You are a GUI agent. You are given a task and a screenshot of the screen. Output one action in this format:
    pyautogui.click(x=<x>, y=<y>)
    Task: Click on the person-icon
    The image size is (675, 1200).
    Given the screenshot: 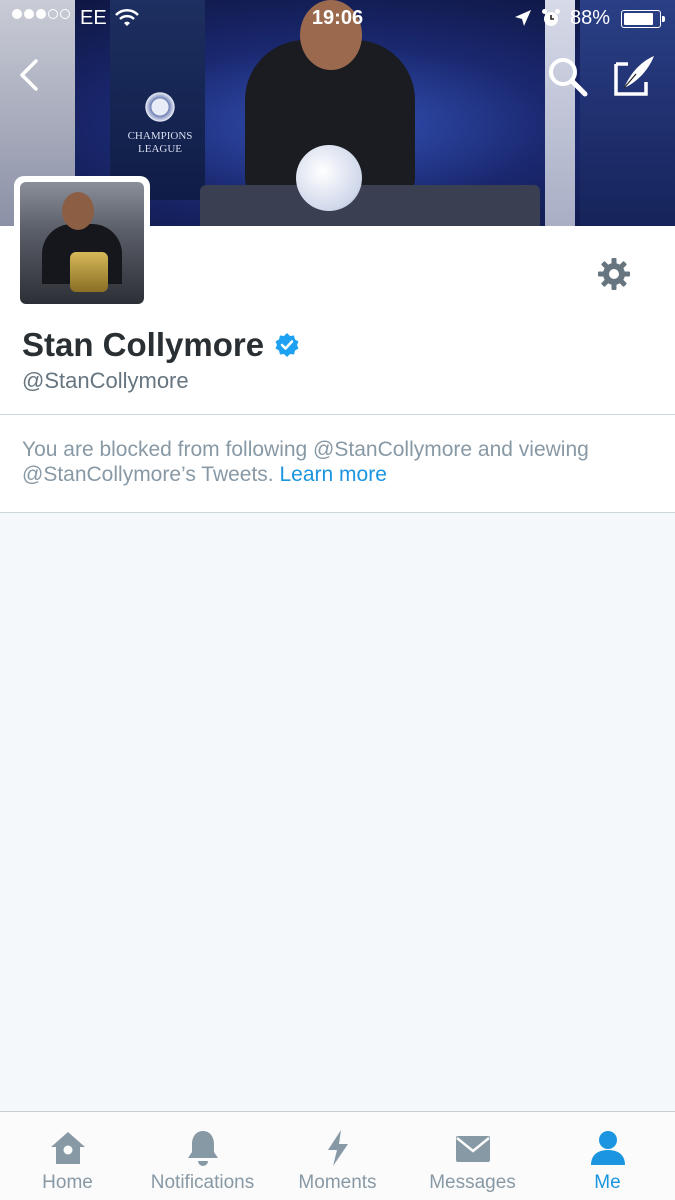 What is the action you would take?
    pyautogui.click(x=607, y=1148)
    